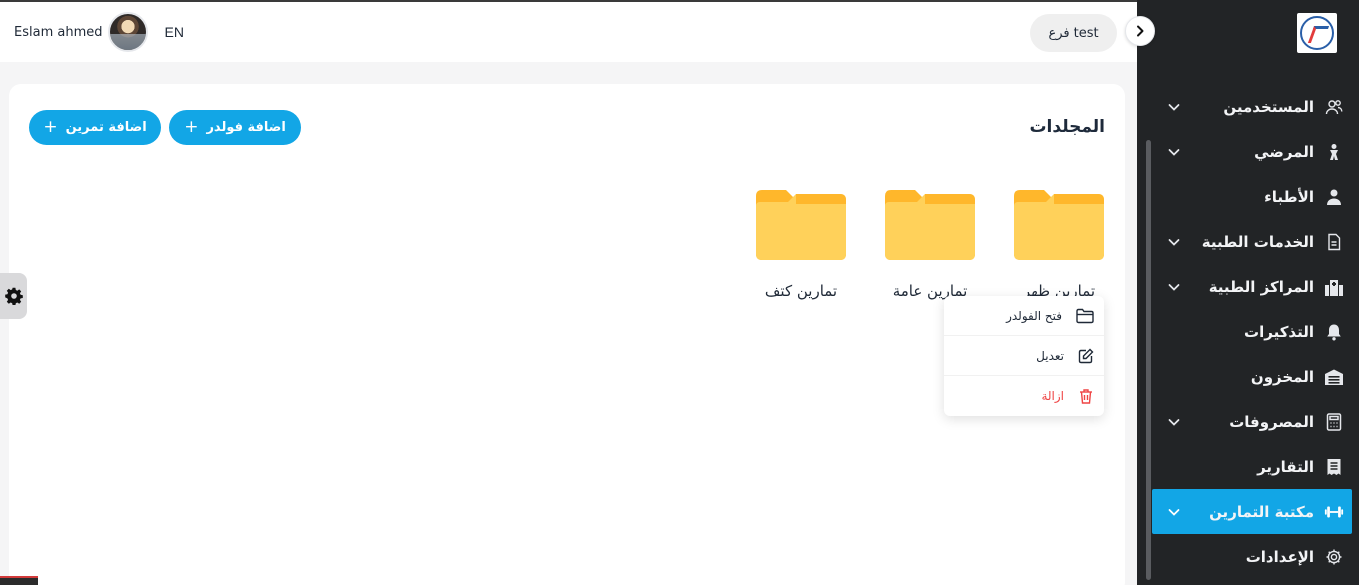  Describe the element at coordinates (1252, 151) in the screenshot. I see `sidebar-item-patients: المرضي` at that location.